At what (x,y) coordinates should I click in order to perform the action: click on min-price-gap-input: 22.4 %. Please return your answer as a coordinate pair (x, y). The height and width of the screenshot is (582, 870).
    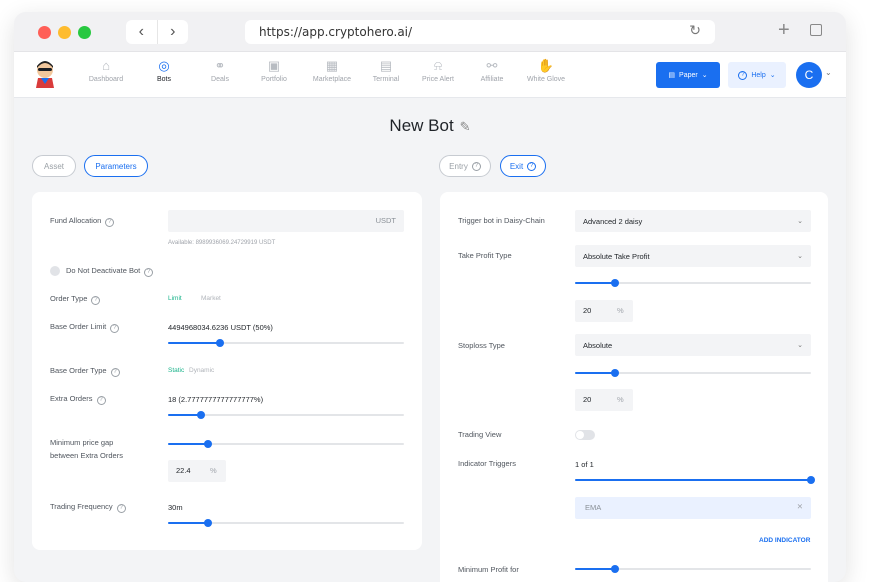
    Looking at the image, I should click on (197, 471).